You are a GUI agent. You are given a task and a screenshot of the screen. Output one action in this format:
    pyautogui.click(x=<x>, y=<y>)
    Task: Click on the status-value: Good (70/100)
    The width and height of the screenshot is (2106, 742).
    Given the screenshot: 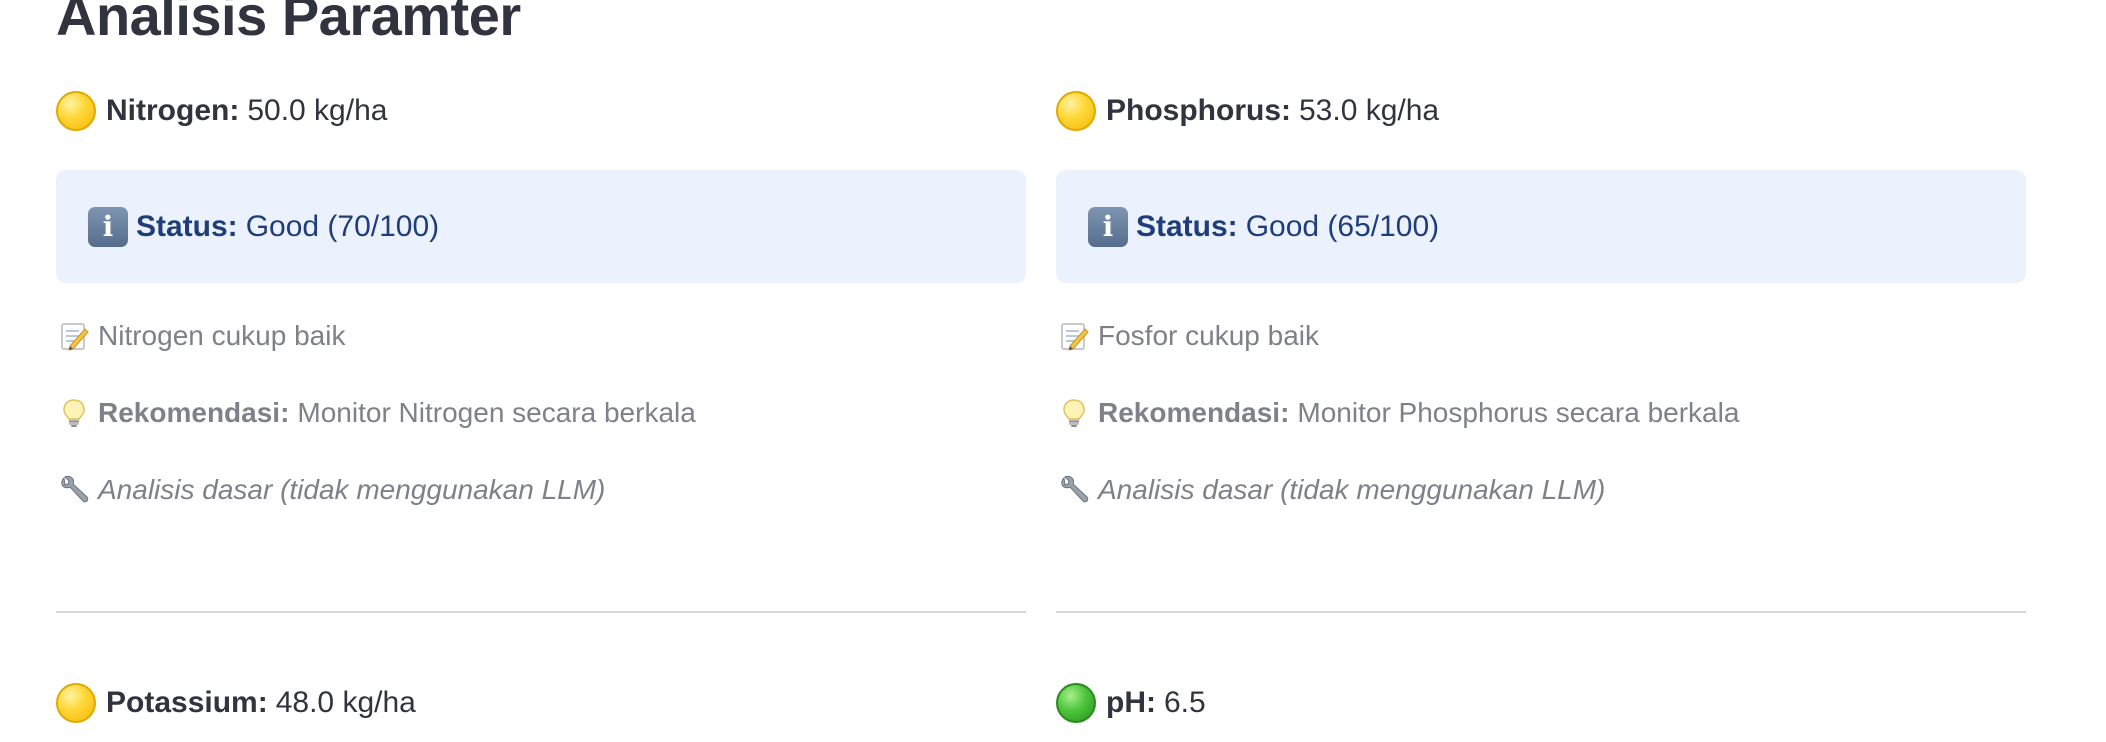 What is the action you would take?
    pyautogui.click(x=342, y=226)
    